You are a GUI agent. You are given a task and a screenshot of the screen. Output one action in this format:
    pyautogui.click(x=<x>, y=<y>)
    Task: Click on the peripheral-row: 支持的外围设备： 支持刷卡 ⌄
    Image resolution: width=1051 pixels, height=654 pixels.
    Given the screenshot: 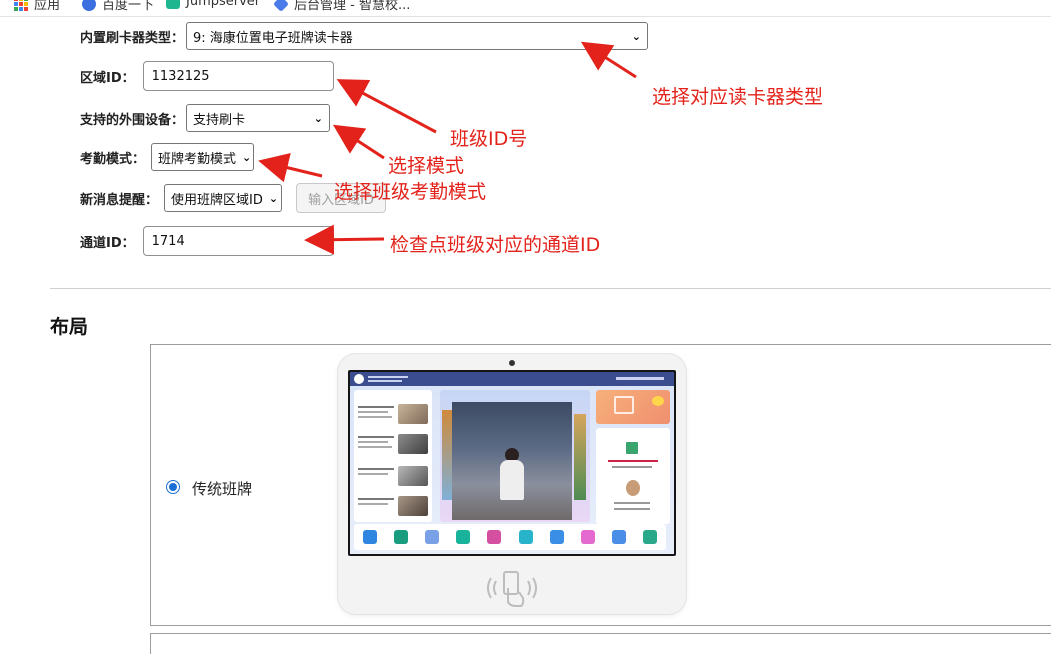 What is the action you would take?
    pyautogui.click(x=205, y=118)
    